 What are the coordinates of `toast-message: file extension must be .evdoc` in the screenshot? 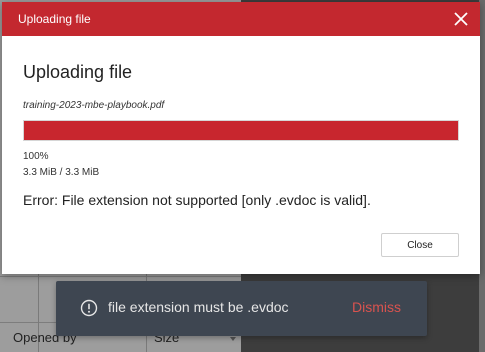 It's located at (198, 307).